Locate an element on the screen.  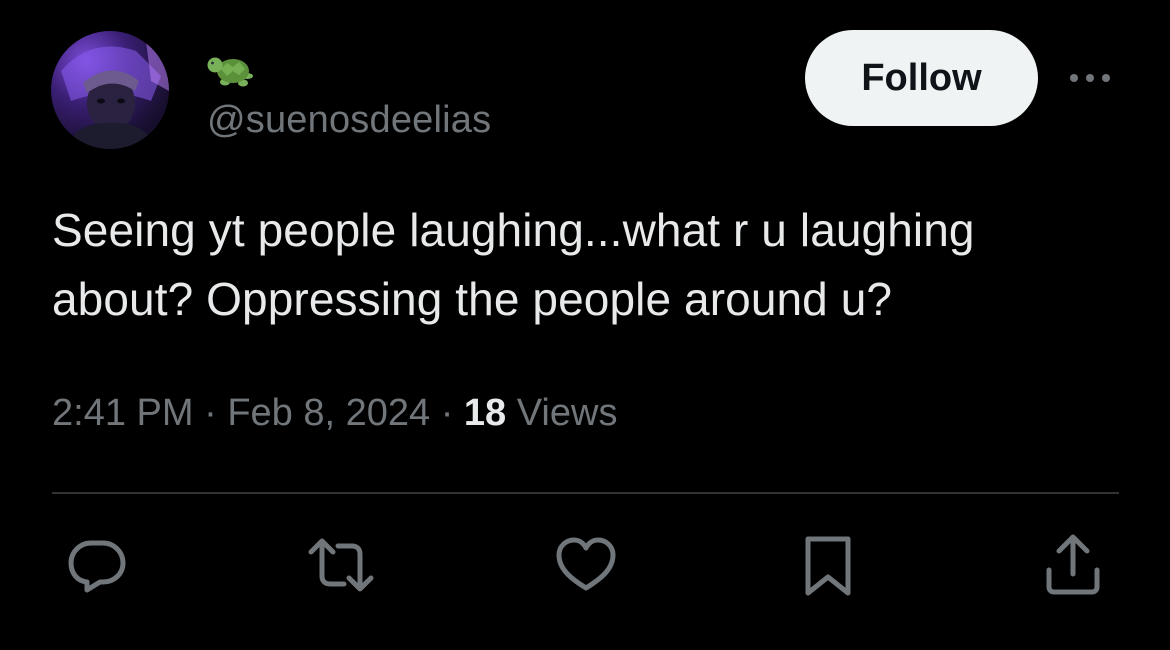
share-icon is located at coordinates (1073, 564).